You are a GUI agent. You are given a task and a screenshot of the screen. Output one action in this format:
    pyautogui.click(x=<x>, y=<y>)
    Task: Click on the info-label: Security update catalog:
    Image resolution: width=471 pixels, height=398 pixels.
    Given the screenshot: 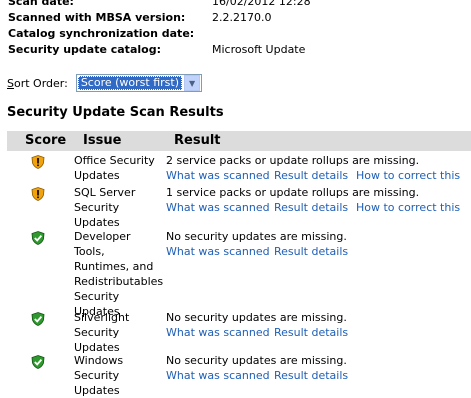 What is the action you would take?
    pyautogui.click(x=84, y=49)
    